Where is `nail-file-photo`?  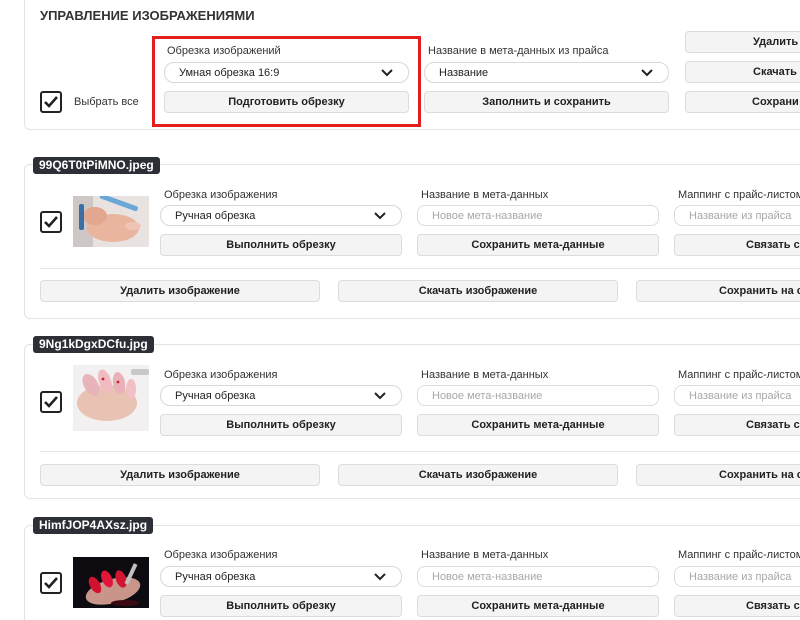 nail-file-photo is located at coordinates (111, 221).